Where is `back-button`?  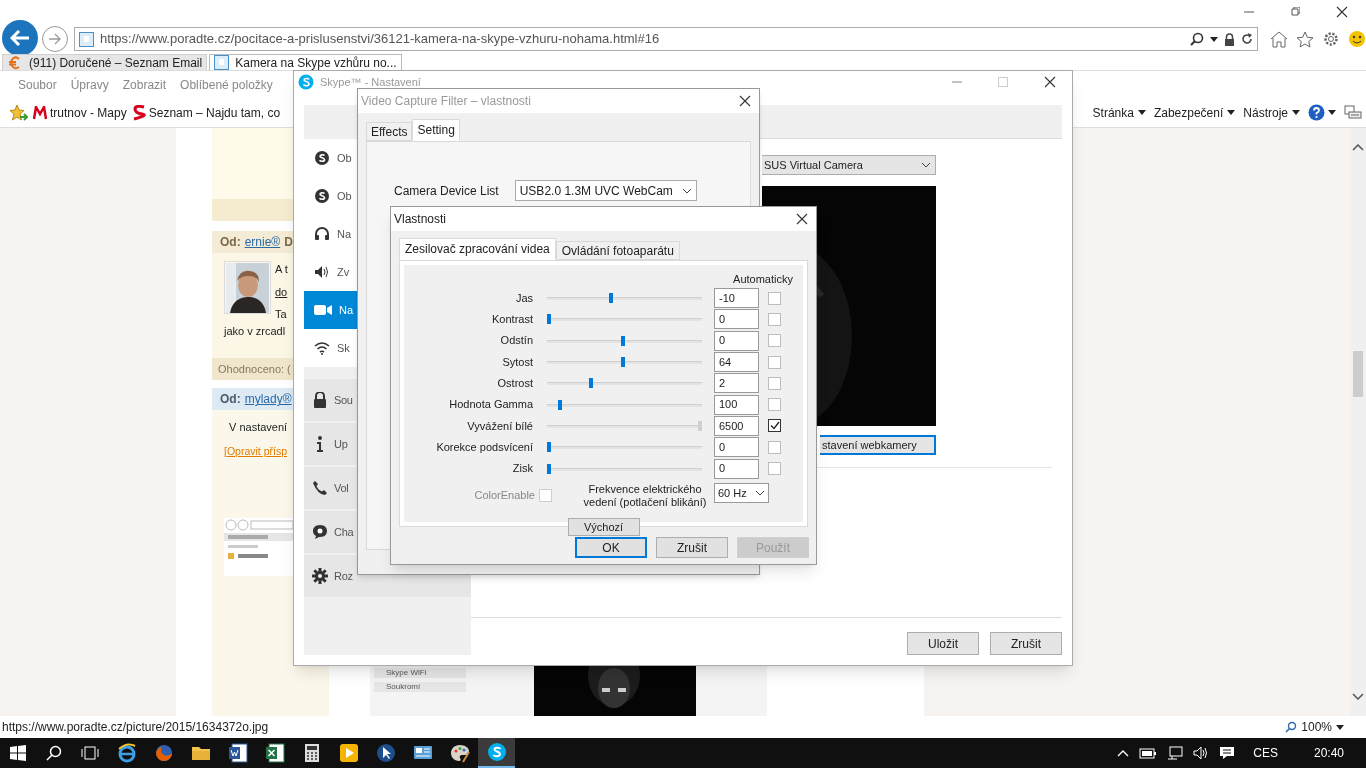 back-button is located at coordinates (20, 38).